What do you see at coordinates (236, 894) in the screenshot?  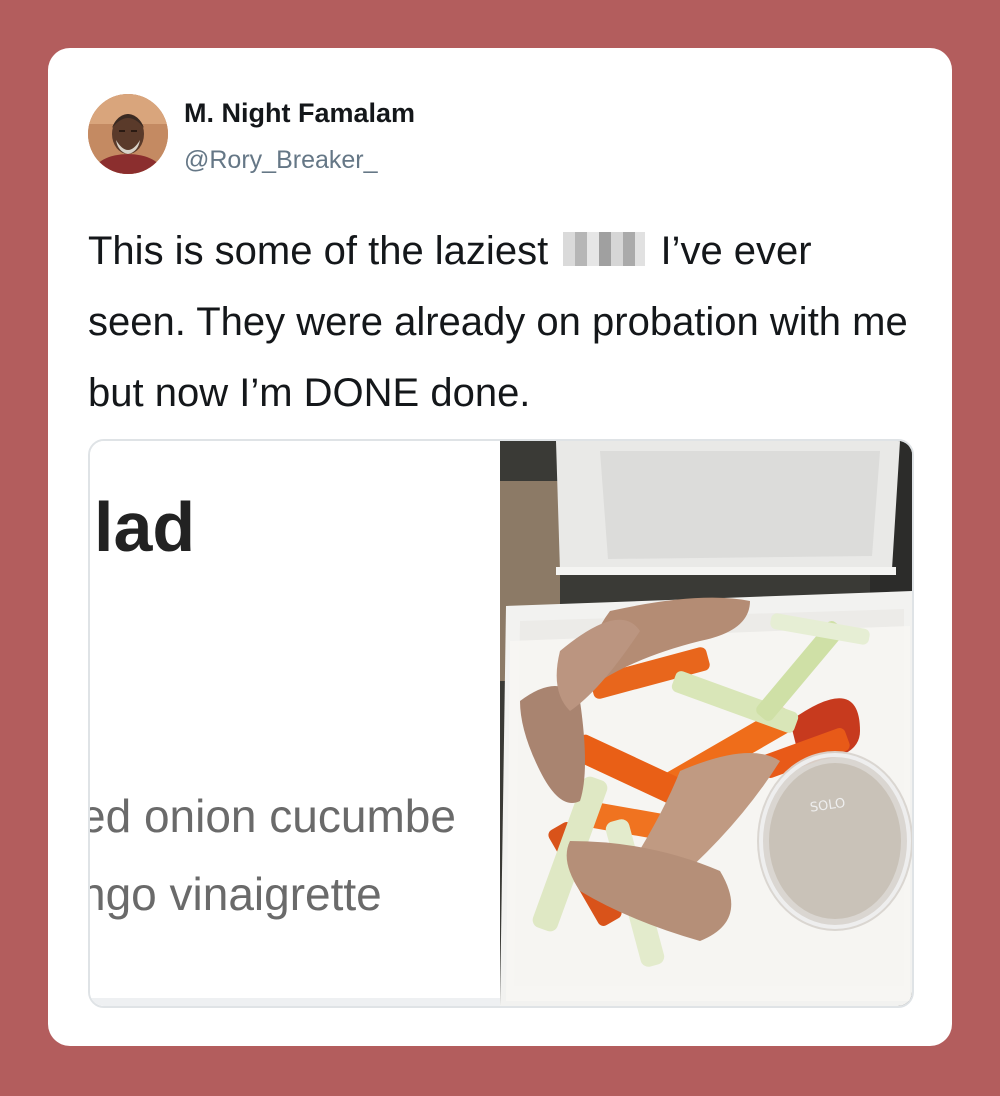 I see `menu-item-description-line2: ngo vinaigrette` at bounding box center [236, 894].